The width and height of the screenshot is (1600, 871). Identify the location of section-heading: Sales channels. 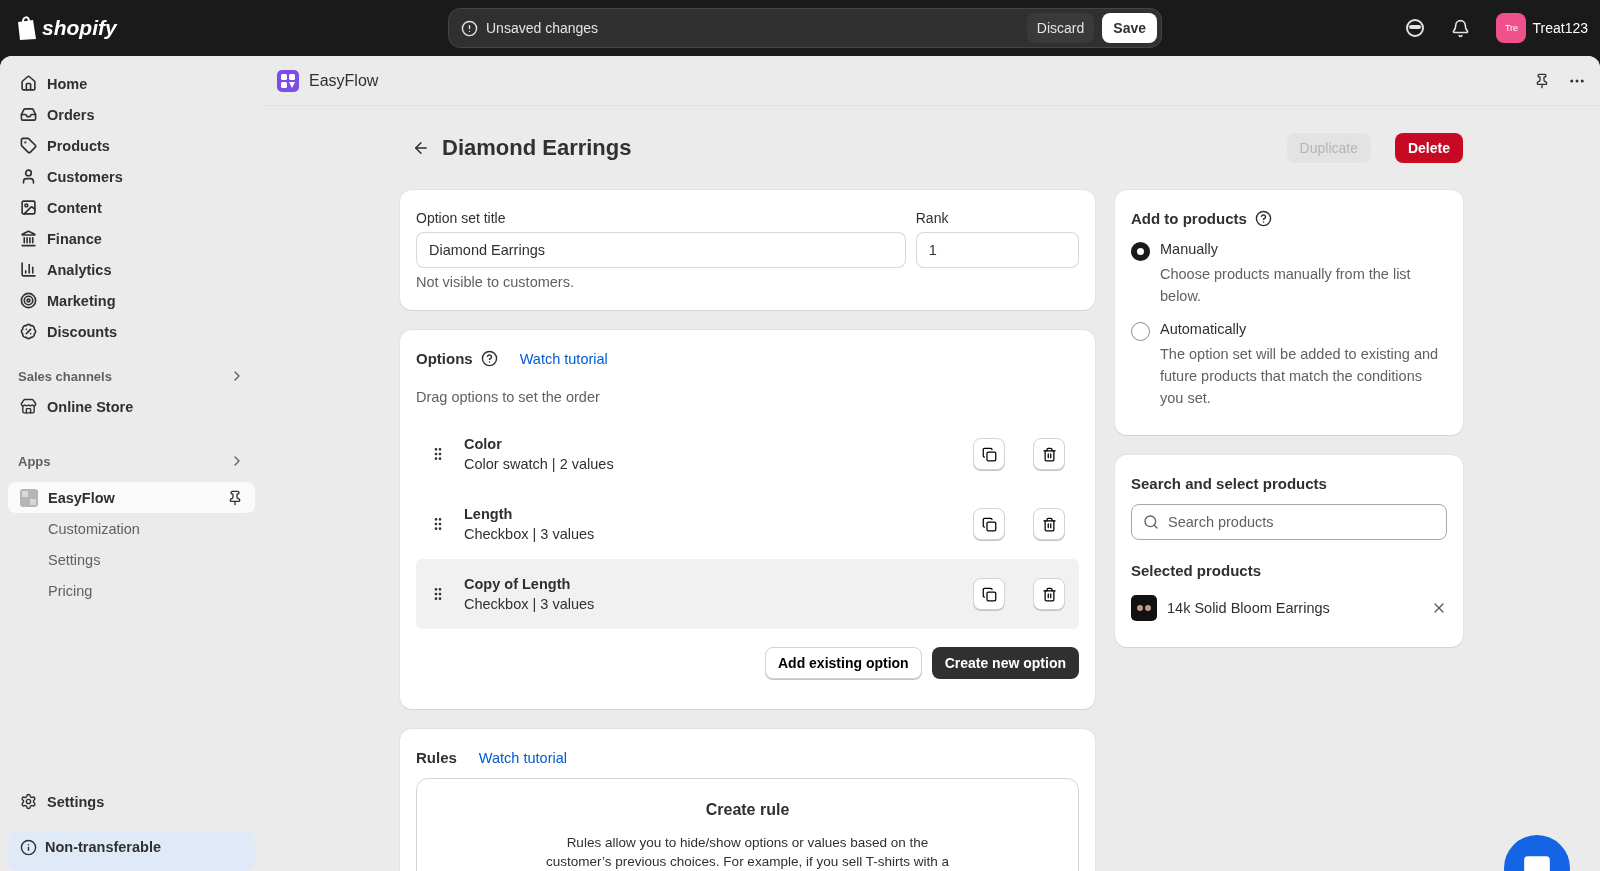
(65, 376).